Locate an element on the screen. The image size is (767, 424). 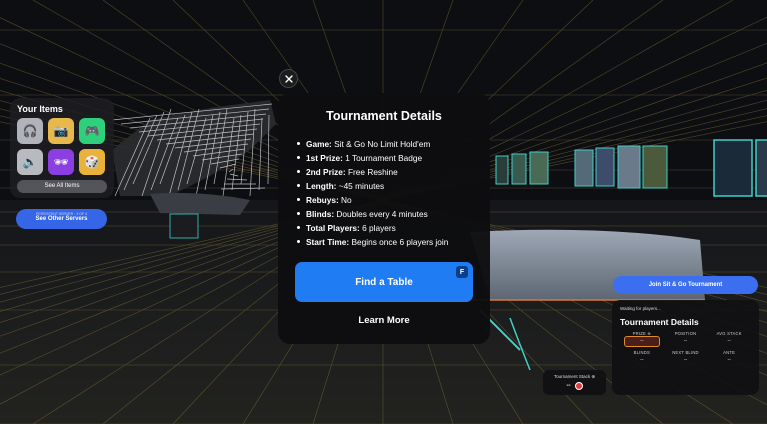
stat-cell: AVG STACK -- is located at coordinates (729, 339).